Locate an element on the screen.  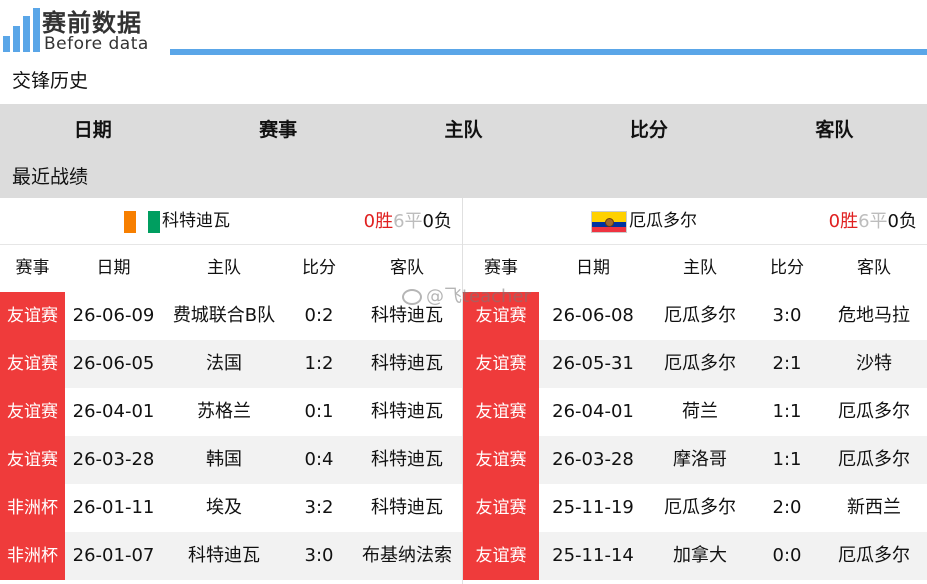
header-score: 比分 is located at coordinates (648, 130).